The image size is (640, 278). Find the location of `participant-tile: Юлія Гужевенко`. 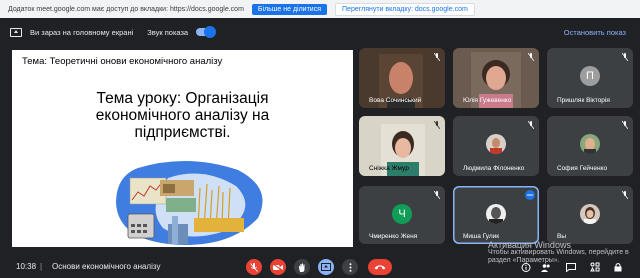

participant-tile: Юлія Гужевенко is located at coordinates (496, 78).